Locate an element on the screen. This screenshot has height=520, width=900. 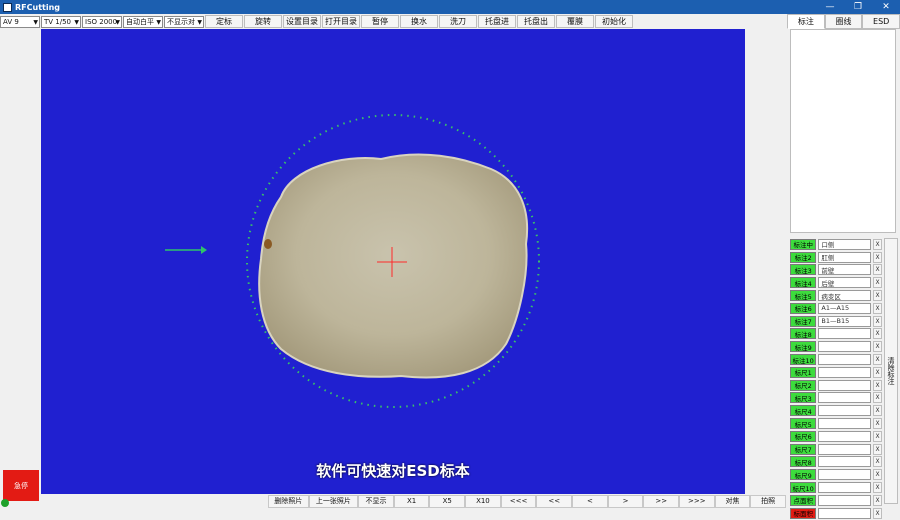
calibrate-button: 定标 is located at coordinates (224, 21).